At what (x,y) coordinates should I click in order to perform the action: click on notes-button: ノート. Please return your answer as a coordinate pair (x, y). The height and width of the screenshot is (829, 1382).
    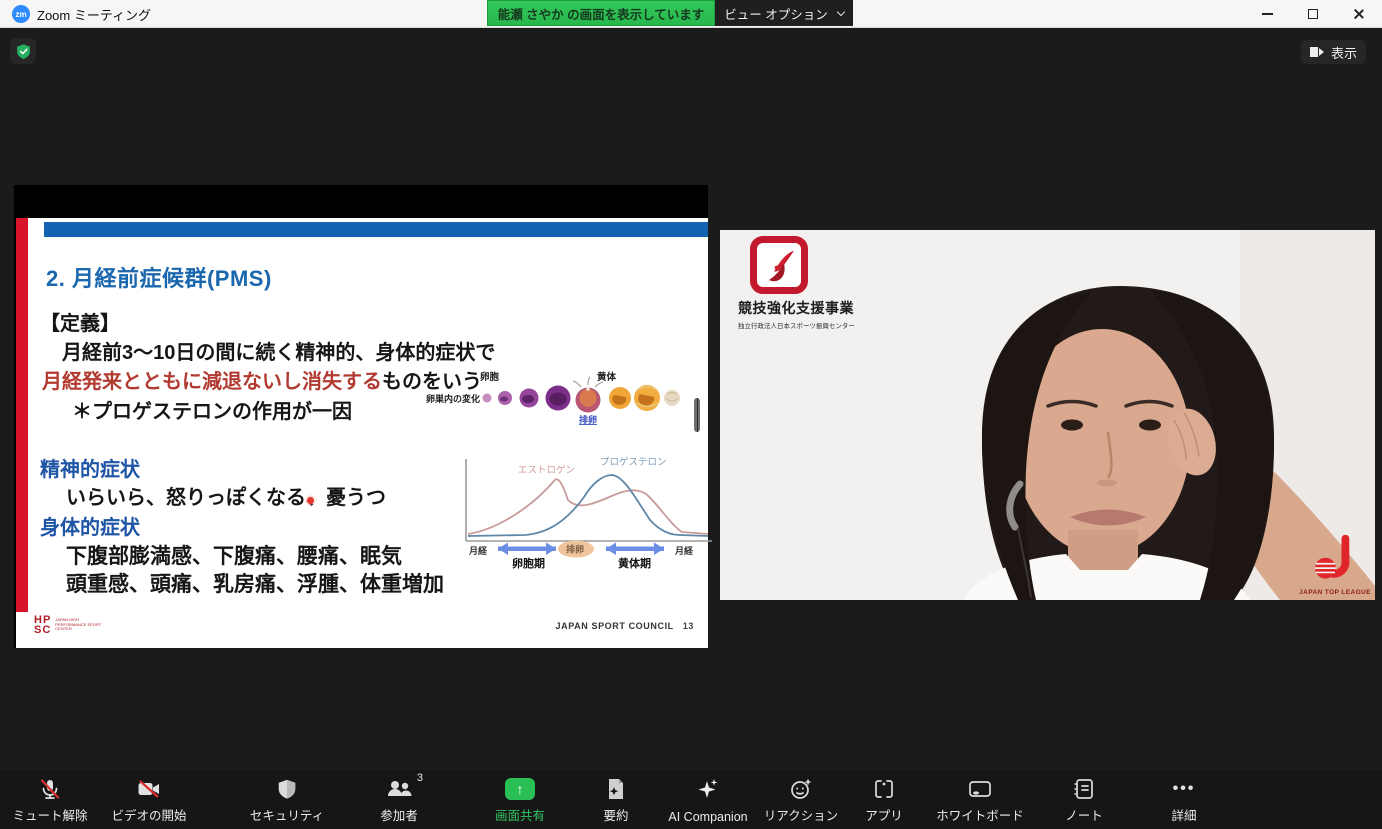
    Looking at the image, I should click on (1084, 800).